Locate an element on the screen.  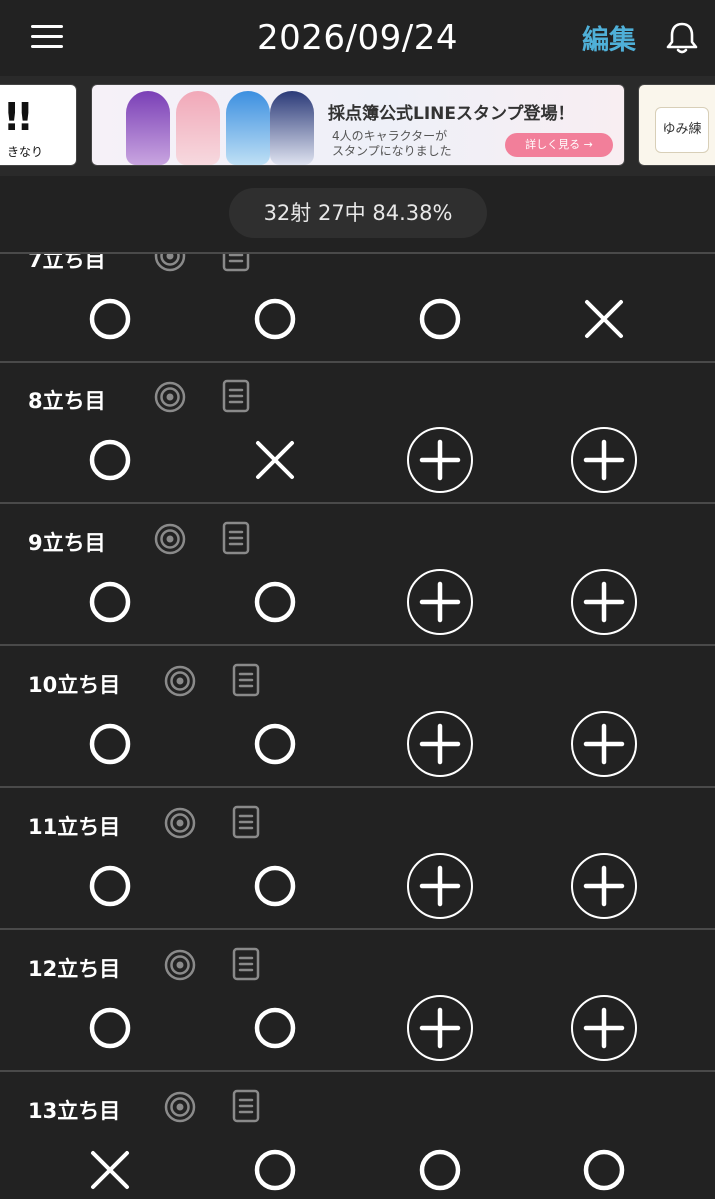
round-row: 8立ち目 is located at coordinates (357, 433).